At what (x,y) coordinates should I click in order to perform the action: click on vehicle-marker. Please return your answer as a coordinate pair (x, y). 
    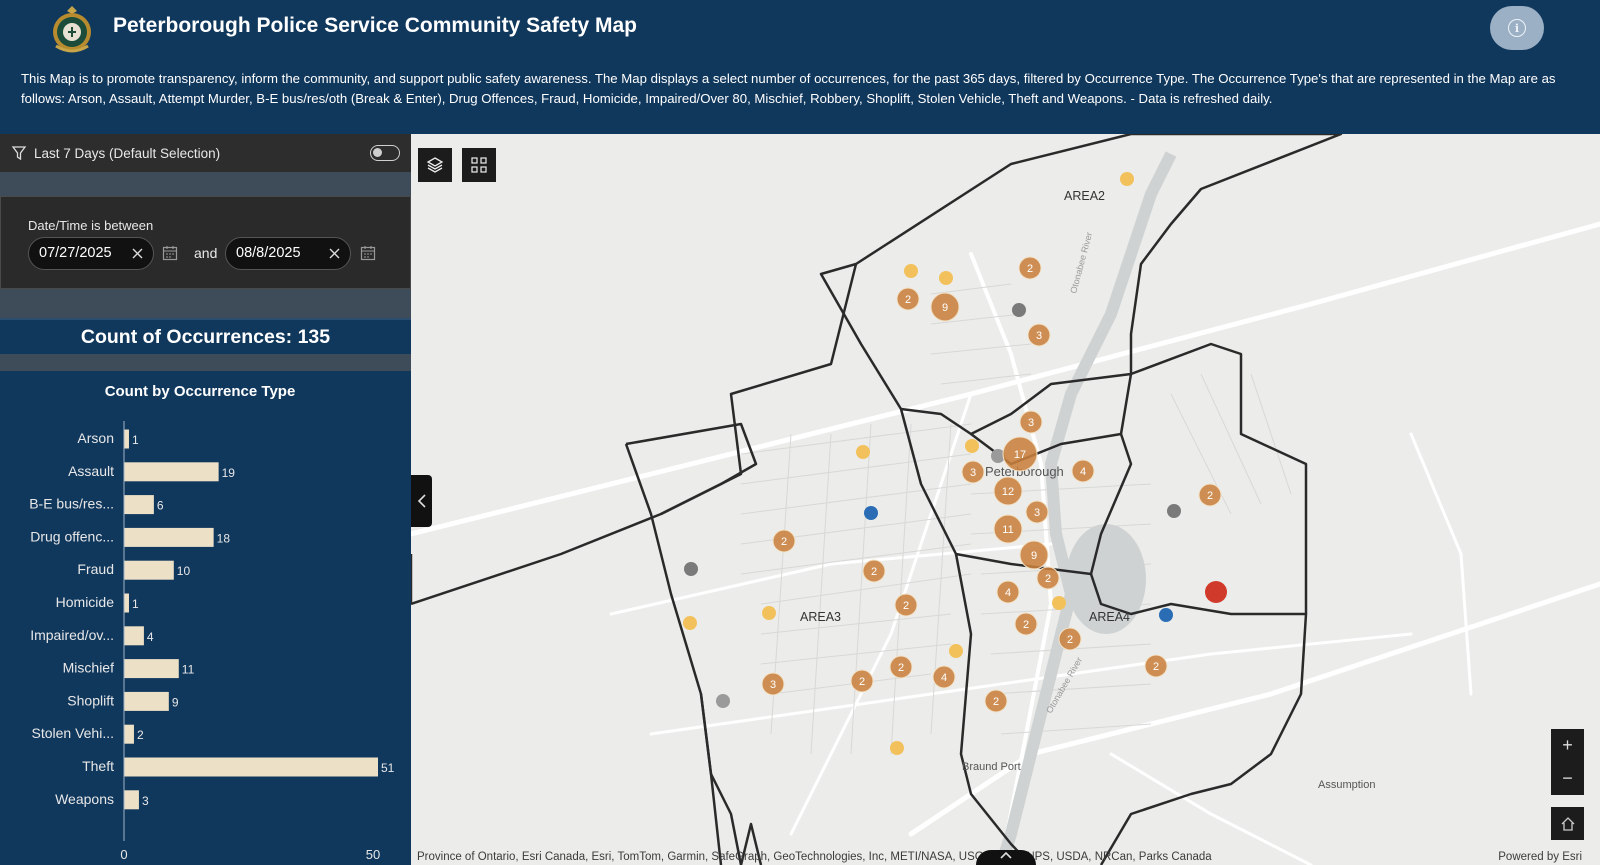
    Looking at the image, I should click on (723, 701).